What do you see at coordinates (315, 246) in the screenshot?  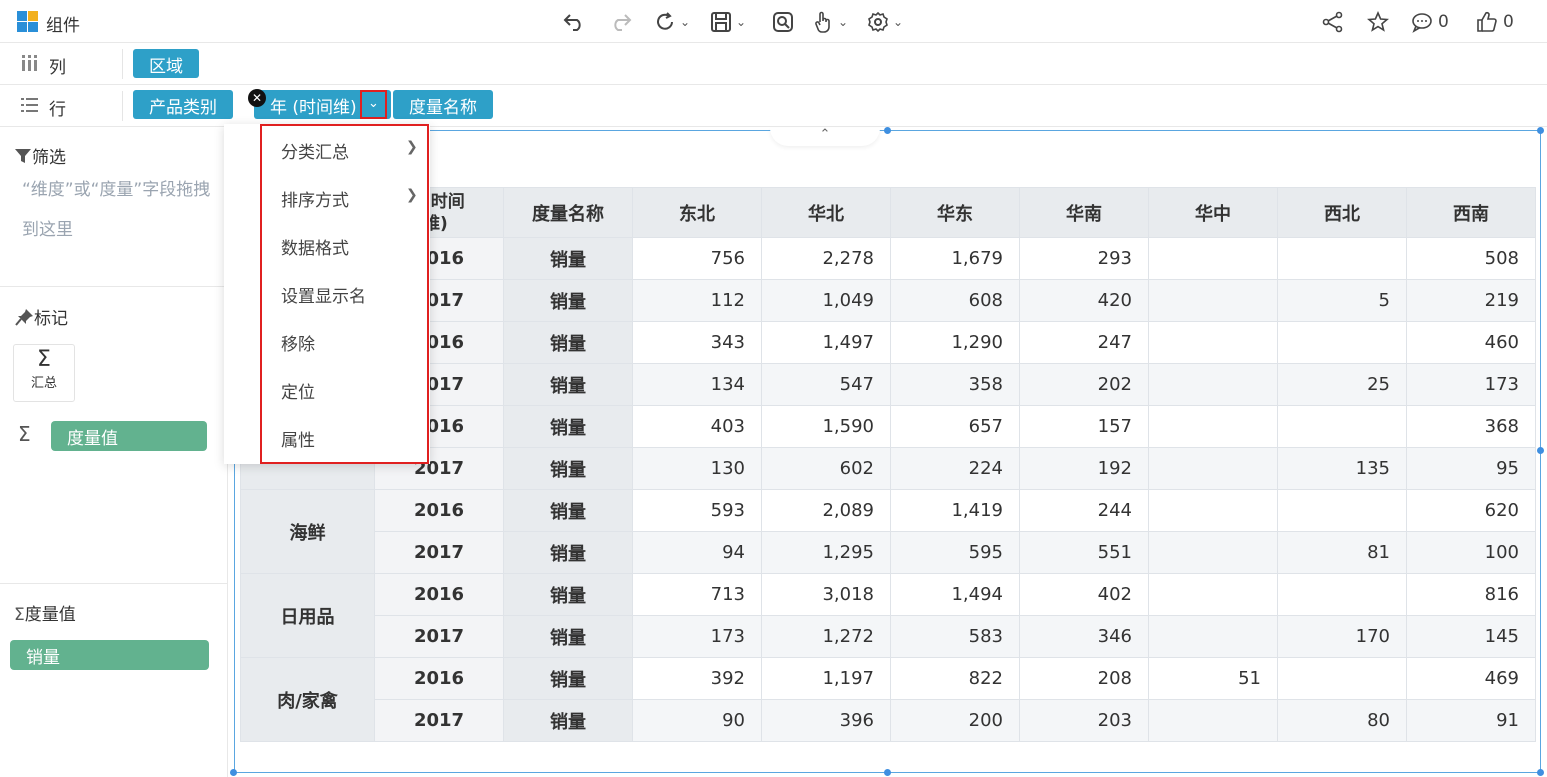 I see `menu-item-data-format: 数据格式` at bounding box center [315, 246].